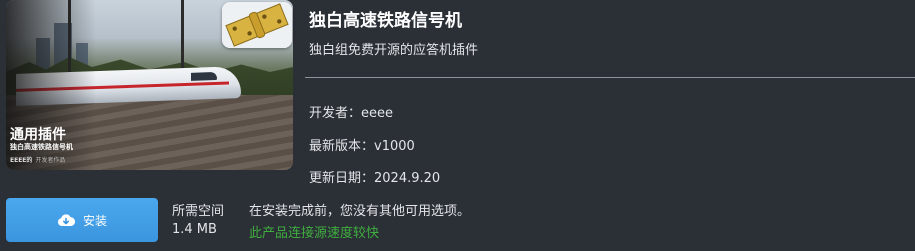  What do you see at coordinates (194, 229) in the screenshot?
I see `space-value: 1.4 MB` at bounding box center [194, 229].